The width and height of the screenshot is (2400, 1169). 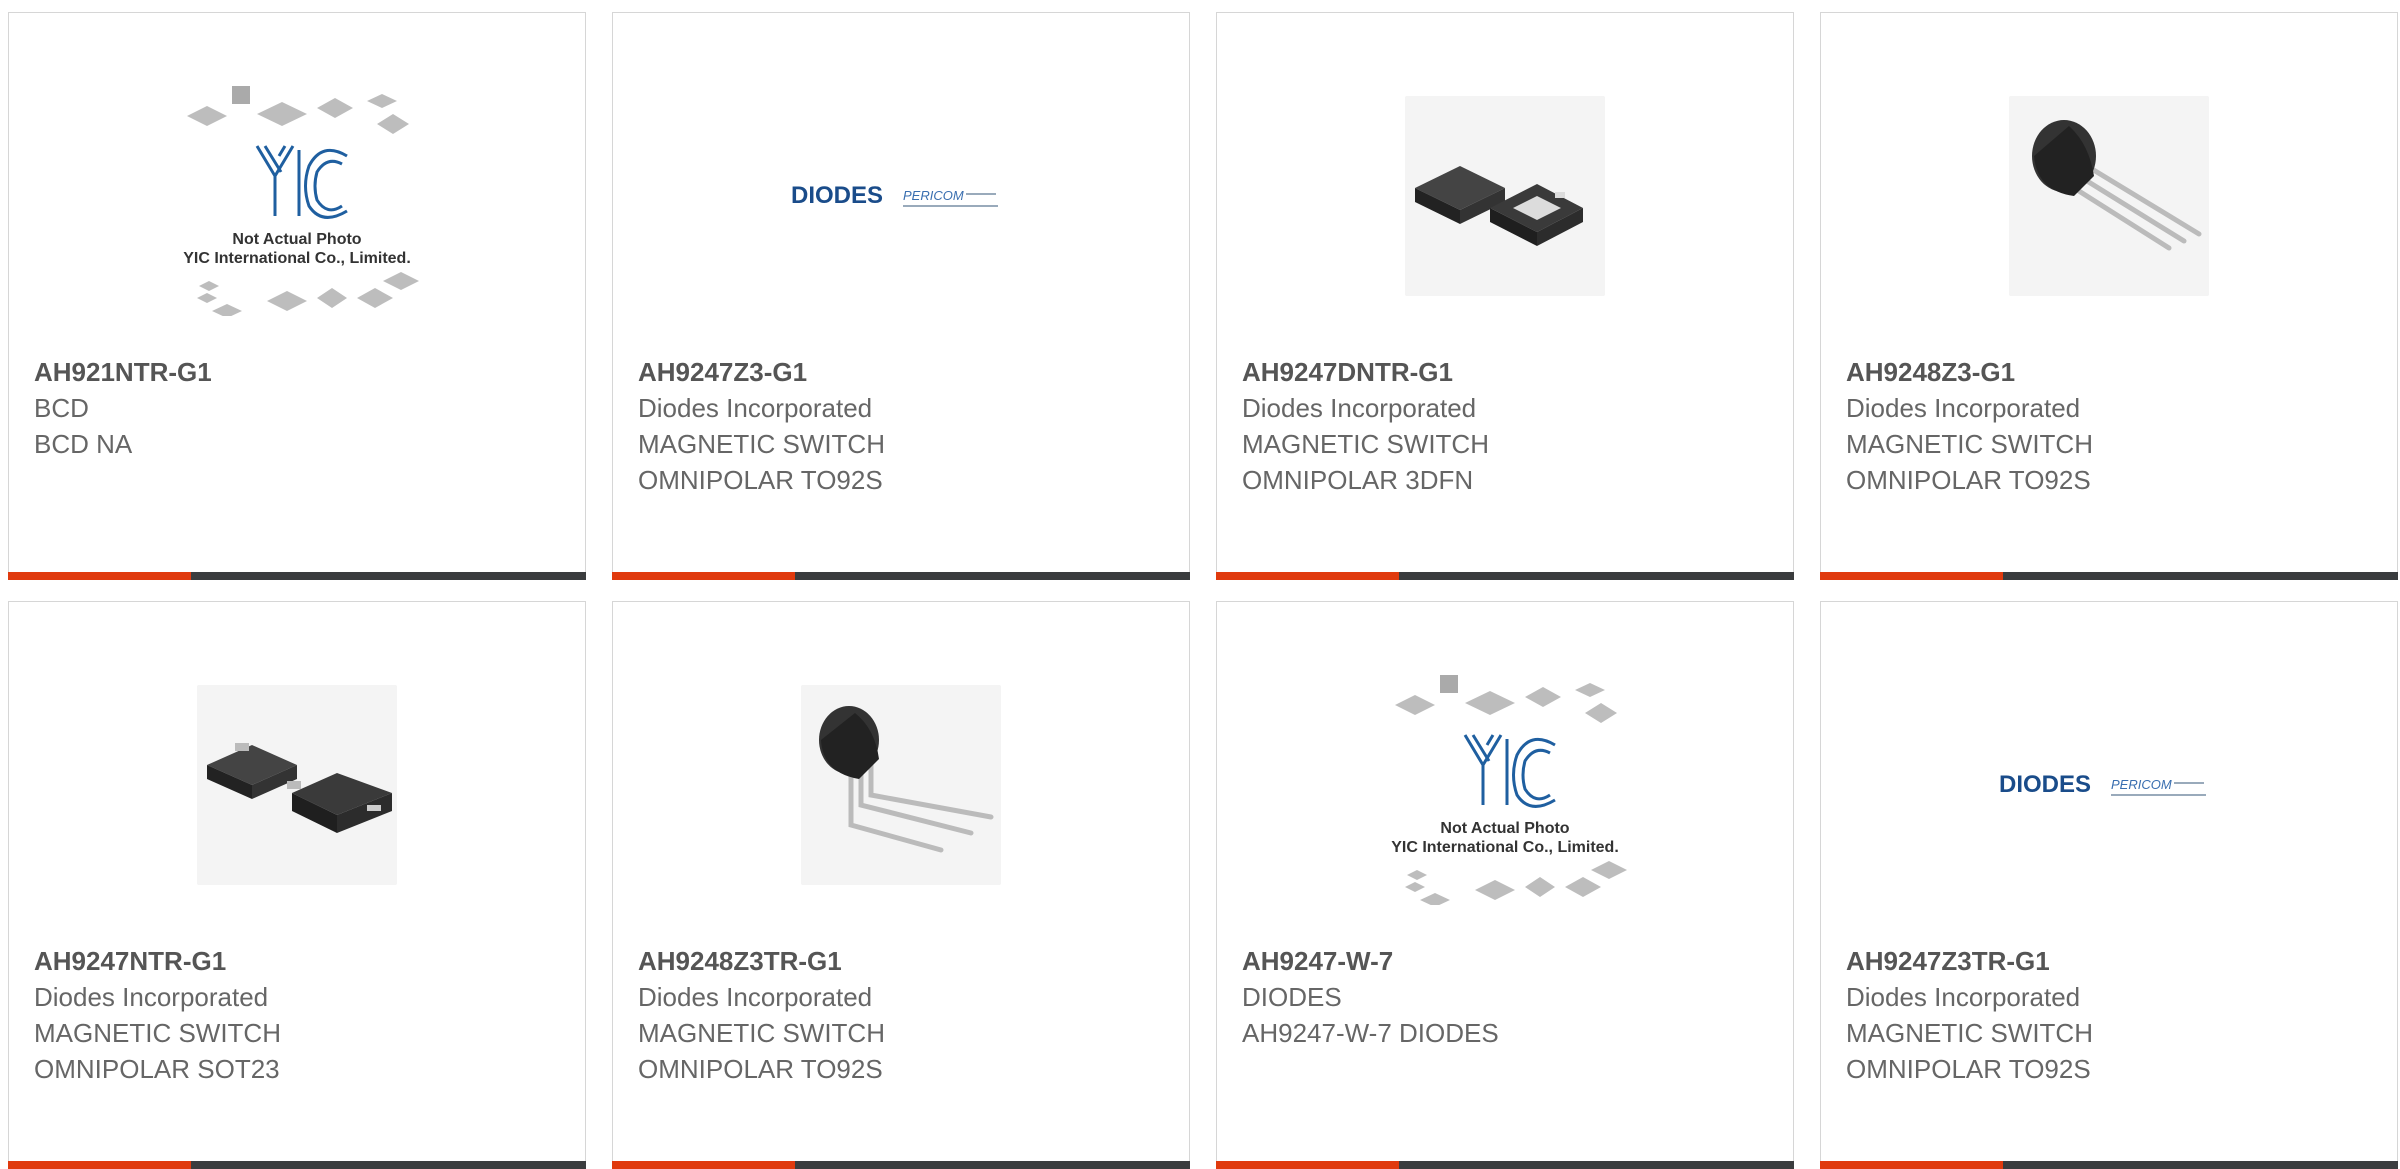 What do you see at coordinates (1358, 480) in the screenshot?
I see `description-line2: OMNIPOLAR 3DFN` at bounding box center [1358, 480].